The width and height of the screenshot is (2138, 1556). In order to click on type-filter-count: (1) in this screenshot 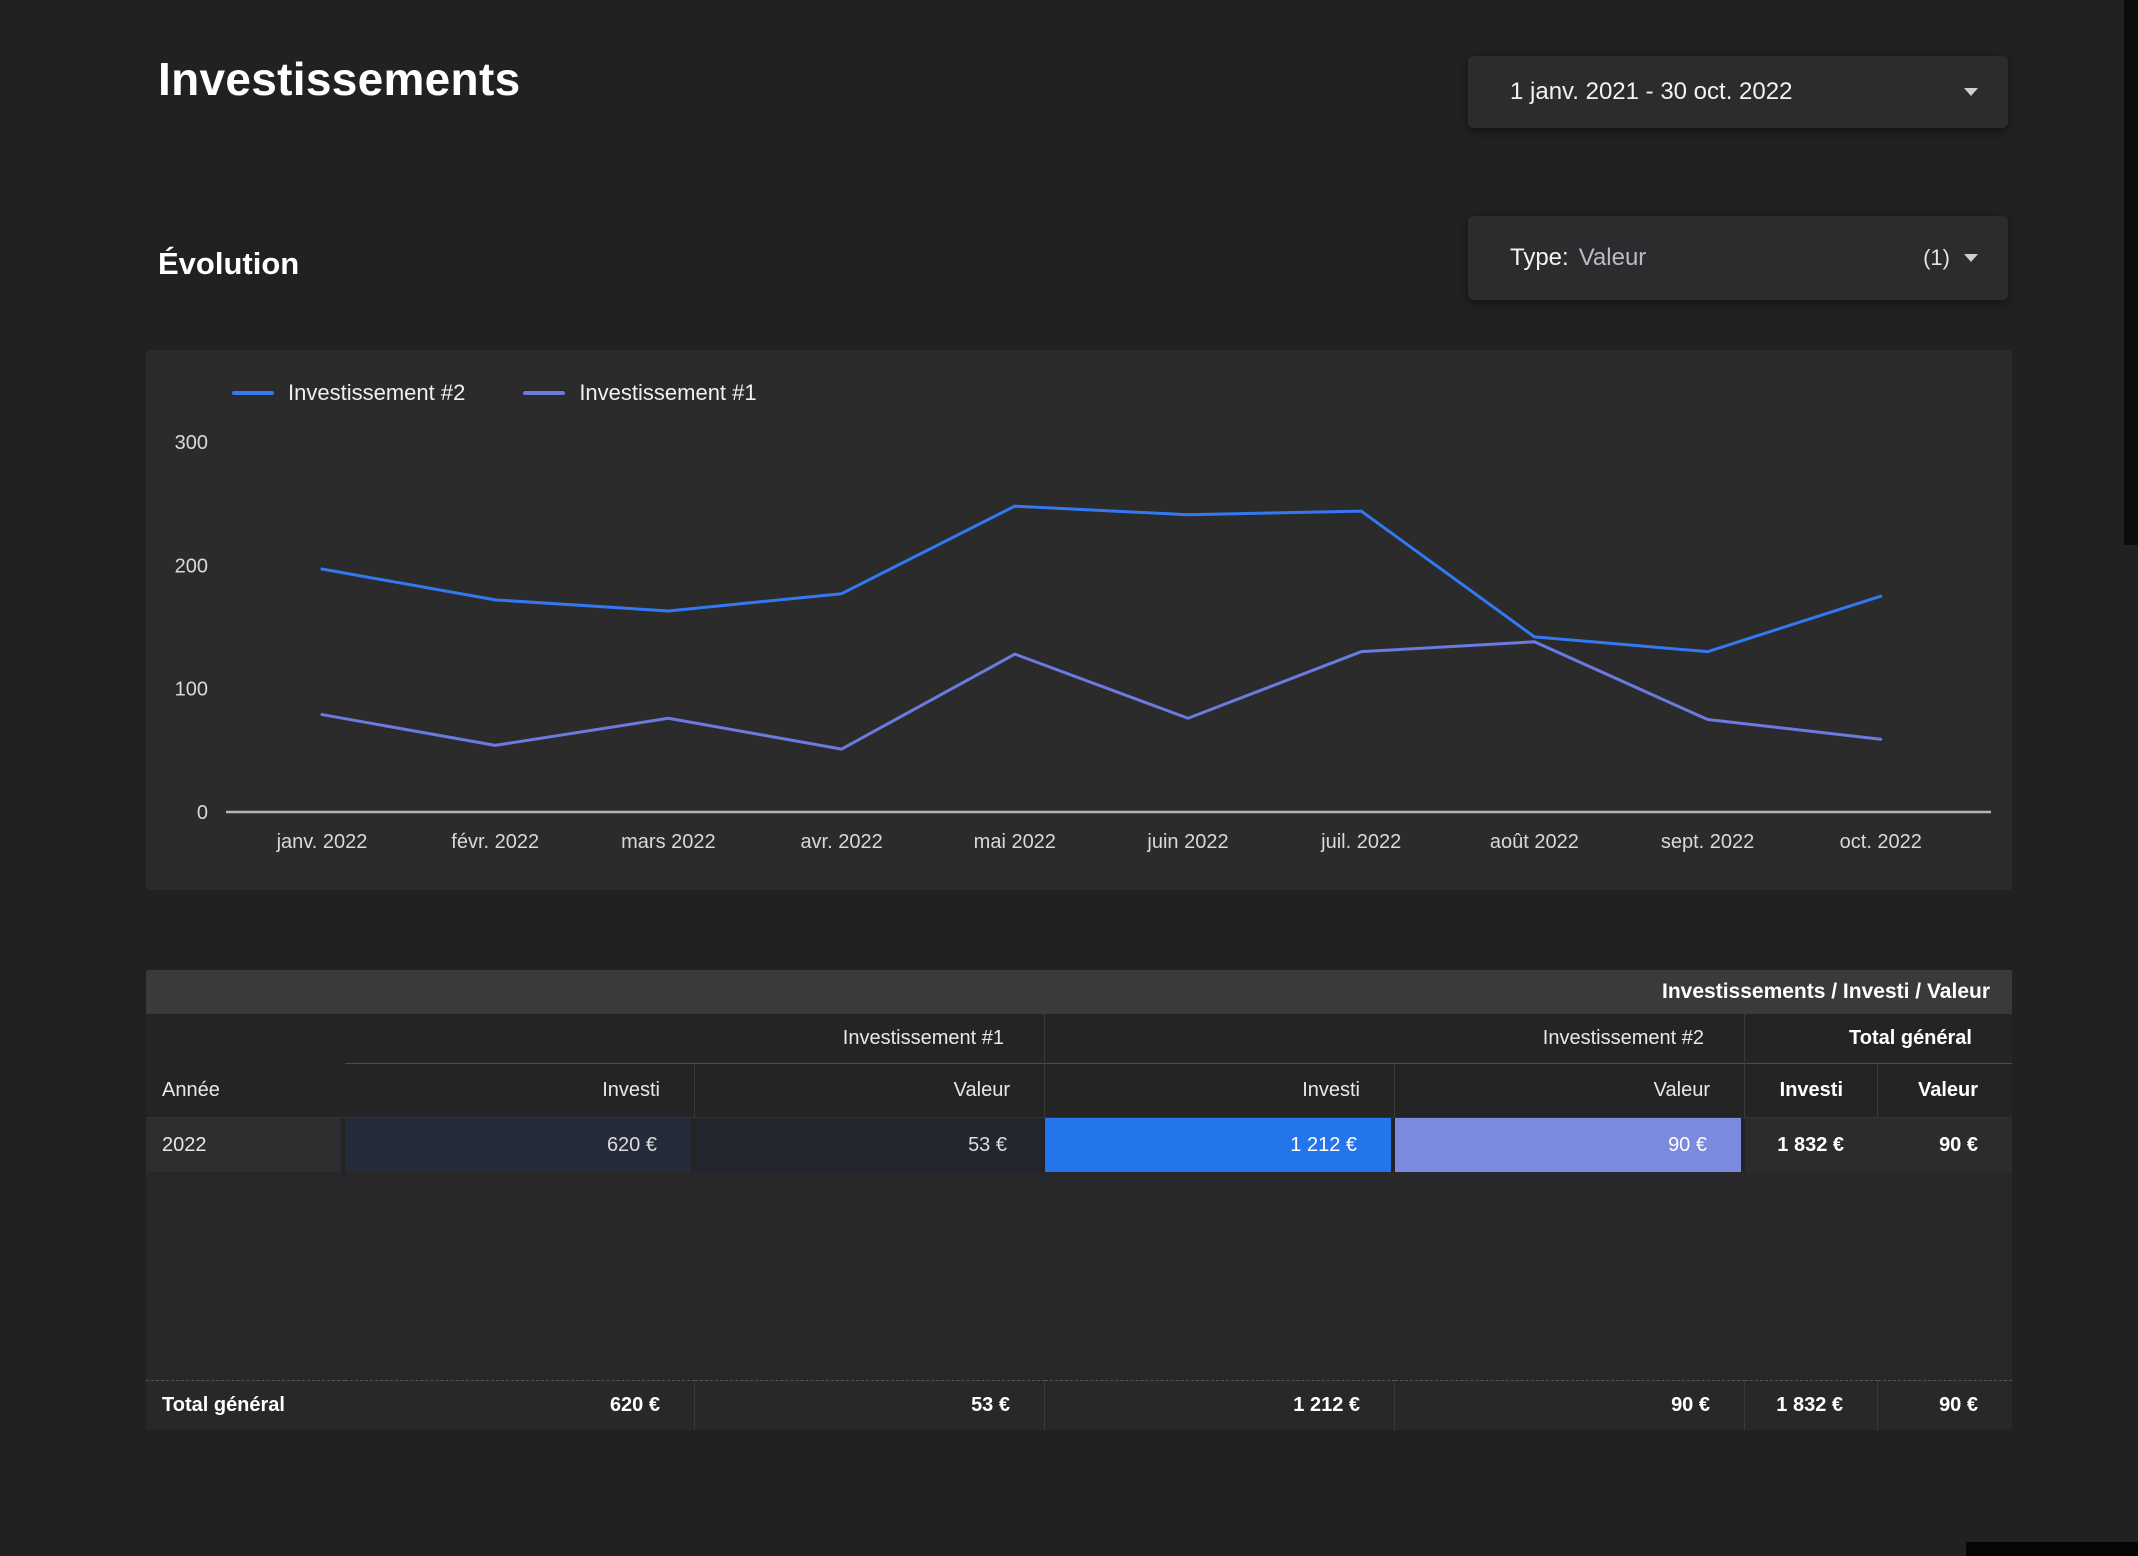, I will do `click(1936, 257)`.